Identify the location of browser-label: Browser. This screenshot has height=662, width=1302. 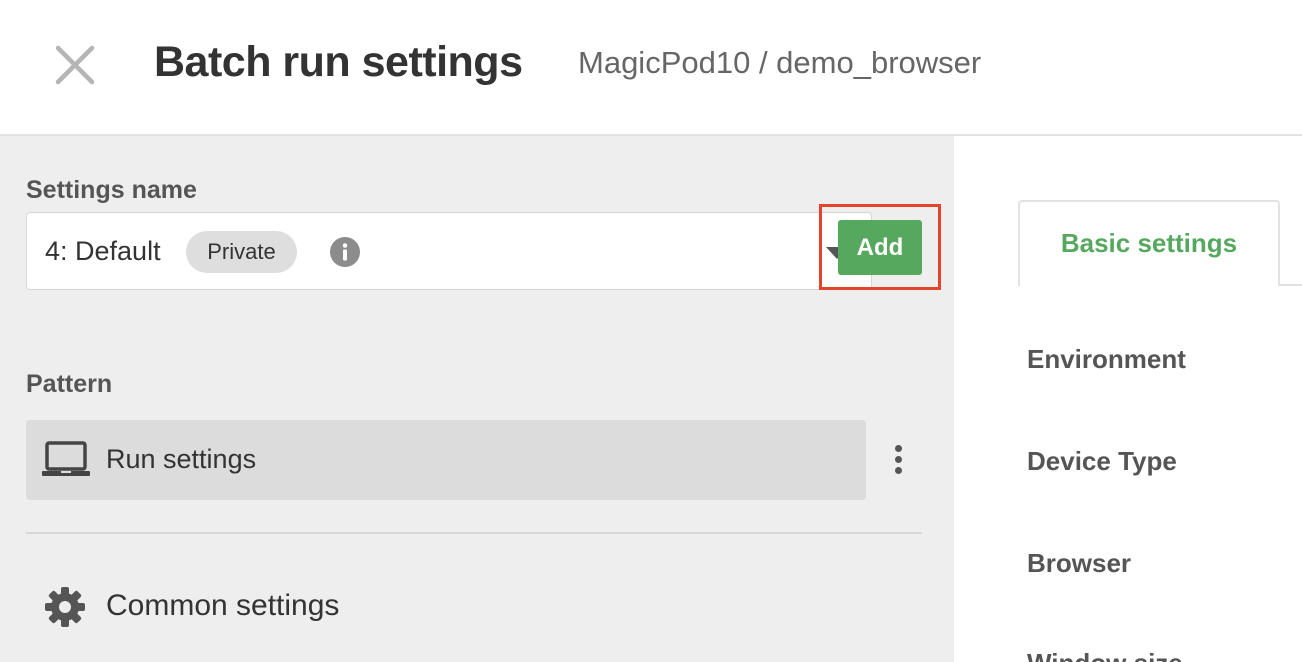
(1079, 563).